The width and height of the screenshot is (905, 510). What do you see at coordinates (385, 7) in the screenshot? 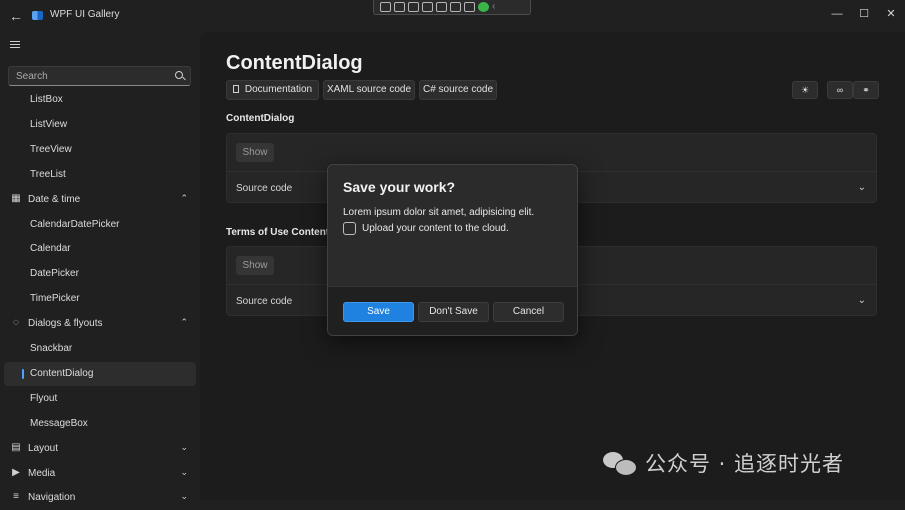
I see `live-tree-icon` at bounding box center [385, 7].